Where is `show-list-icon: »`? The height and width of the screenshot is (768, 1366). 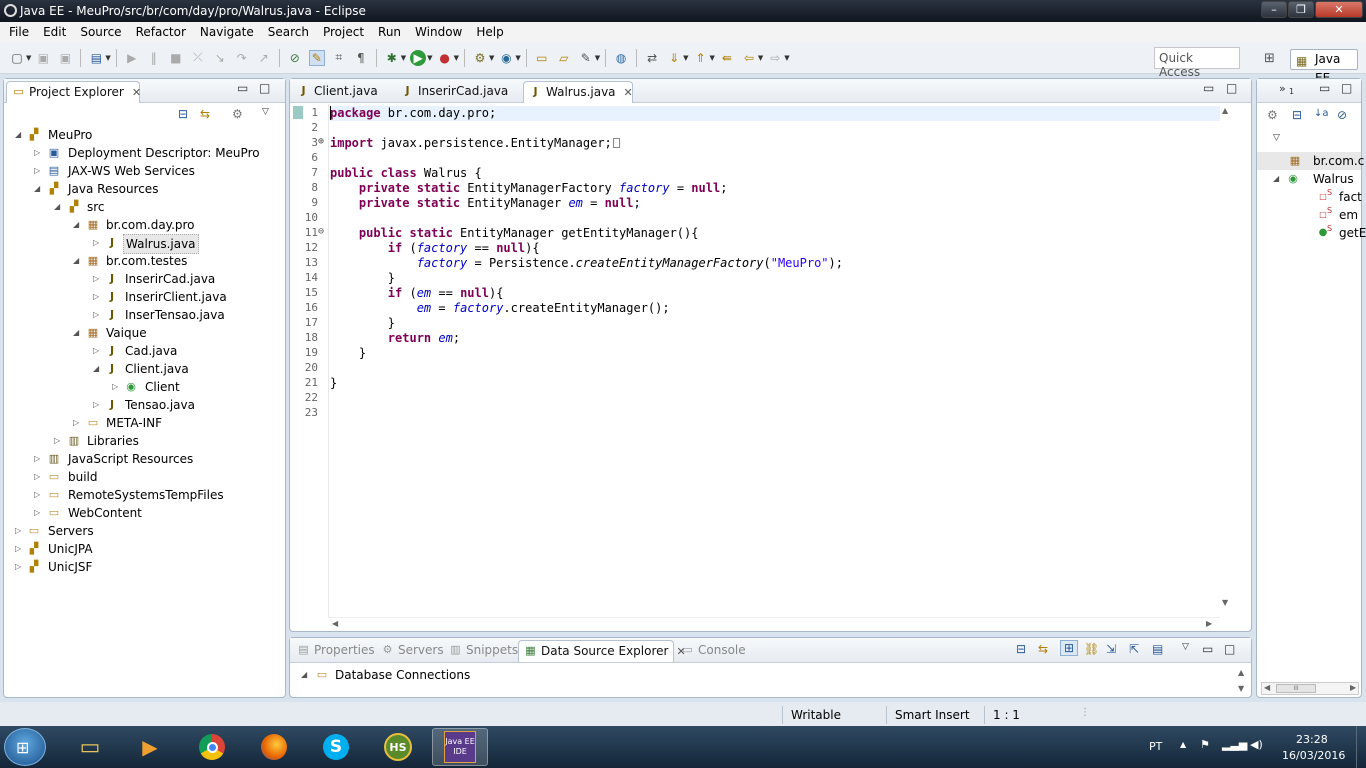 show-list-icon: » is located at coordinates (1282, 88).